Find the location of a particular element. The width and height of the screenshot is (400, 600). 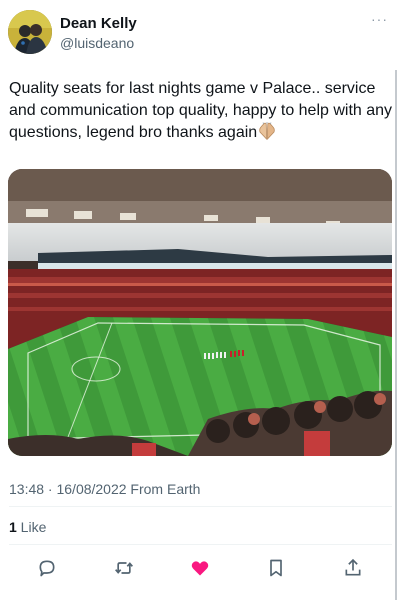

likes-summary: 1 Like is located at coordinates (27, 527).